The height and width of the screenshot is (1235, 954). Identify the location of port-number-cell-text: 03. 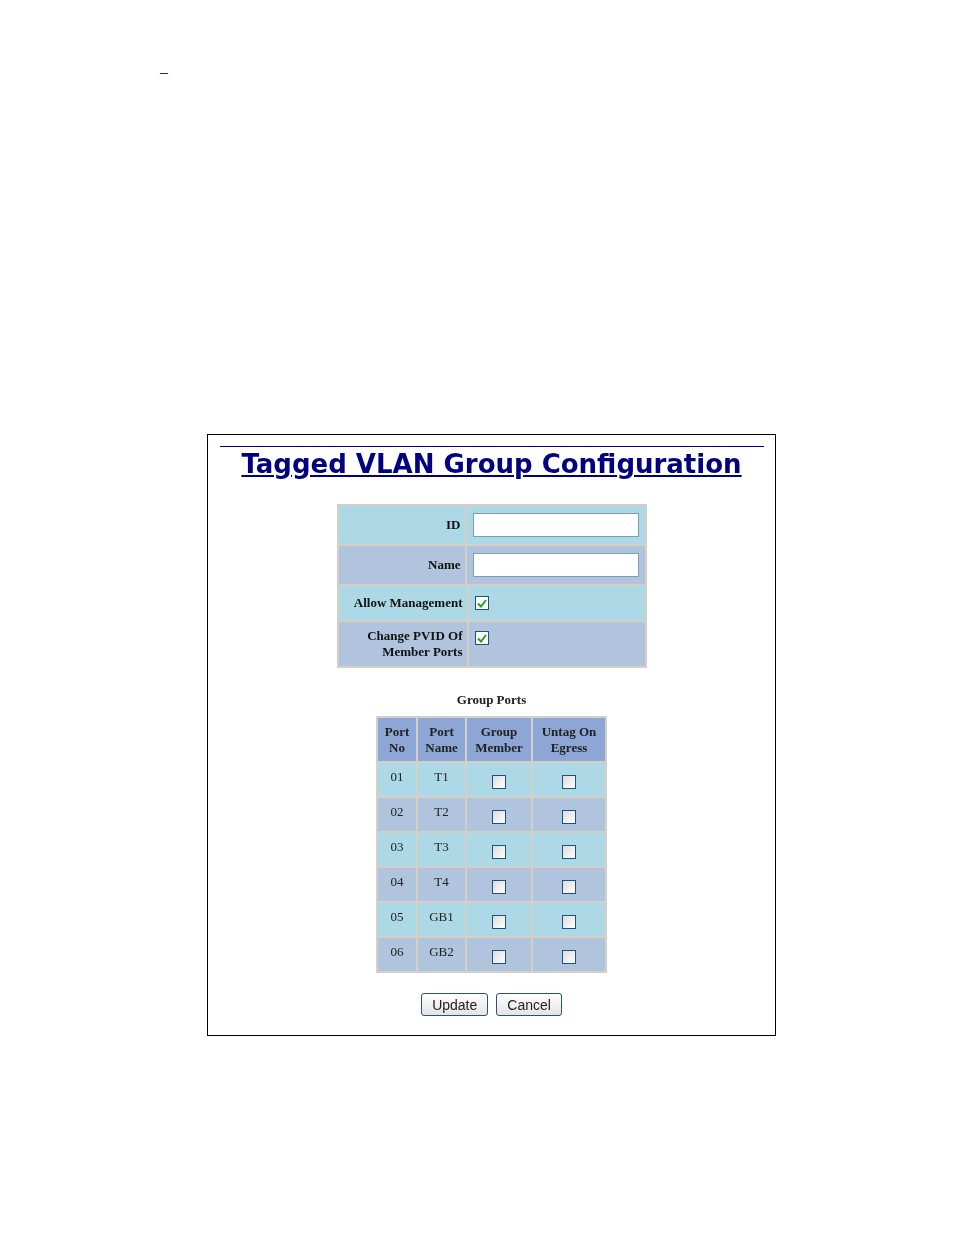
(397, 847).